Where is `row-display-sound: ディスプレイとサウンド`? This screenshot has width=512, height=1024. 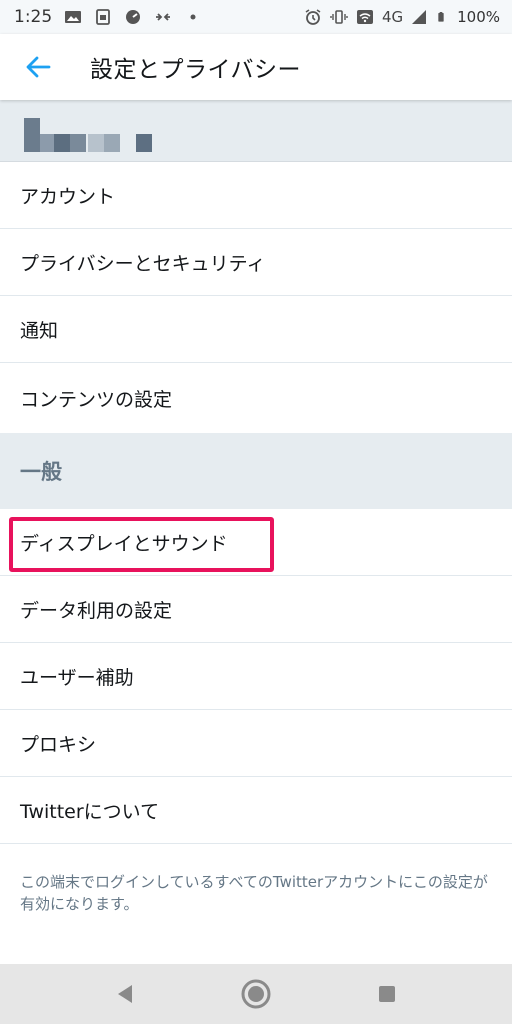
row-display-sound: ディスプレイとサウンド is located at coordinates (256, 542).